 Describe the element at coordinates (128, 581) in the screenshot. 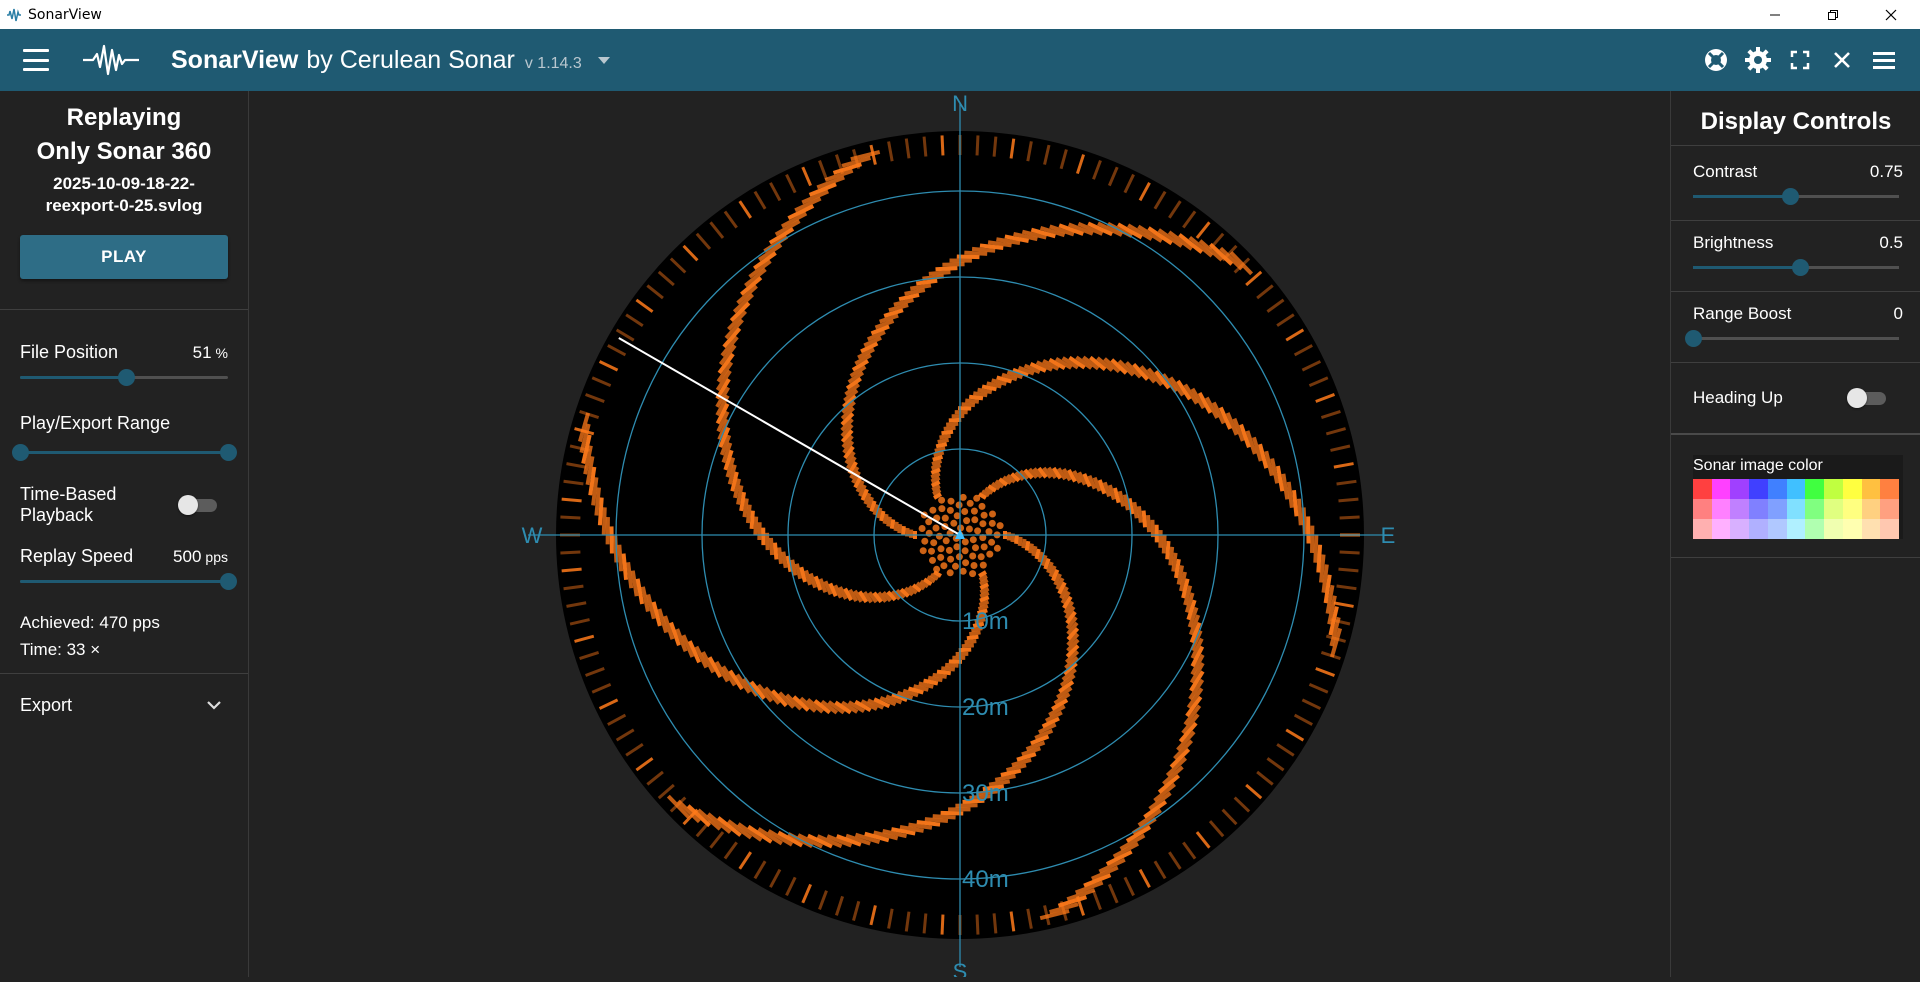

I see `replay-speed-slider` at that location.